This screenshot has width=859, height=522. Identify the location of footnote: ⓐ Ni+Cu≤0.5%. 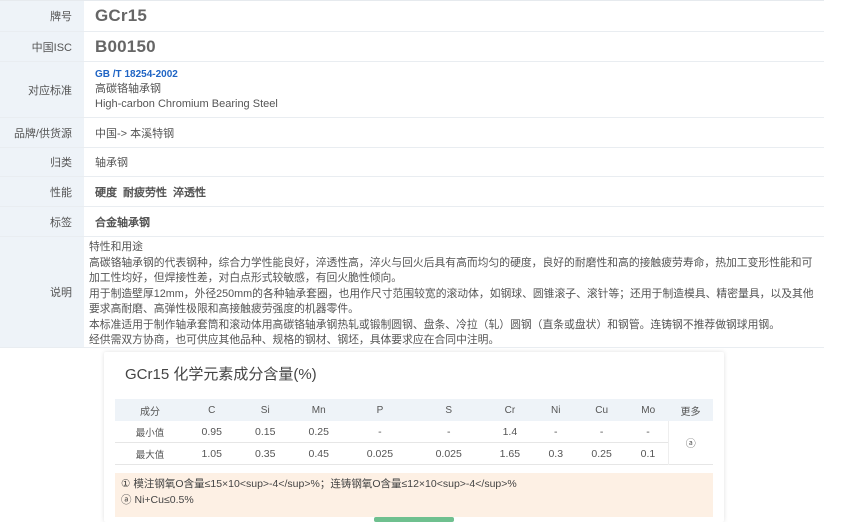
(414, 500).